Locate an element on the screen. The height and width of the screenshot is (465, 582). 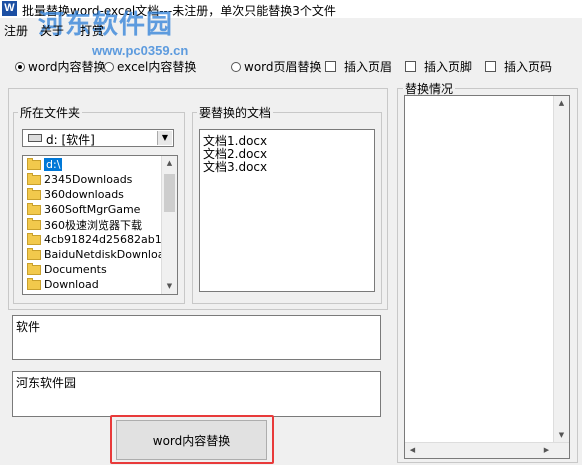
folder-open-icon is located at coordinates (34, 163).